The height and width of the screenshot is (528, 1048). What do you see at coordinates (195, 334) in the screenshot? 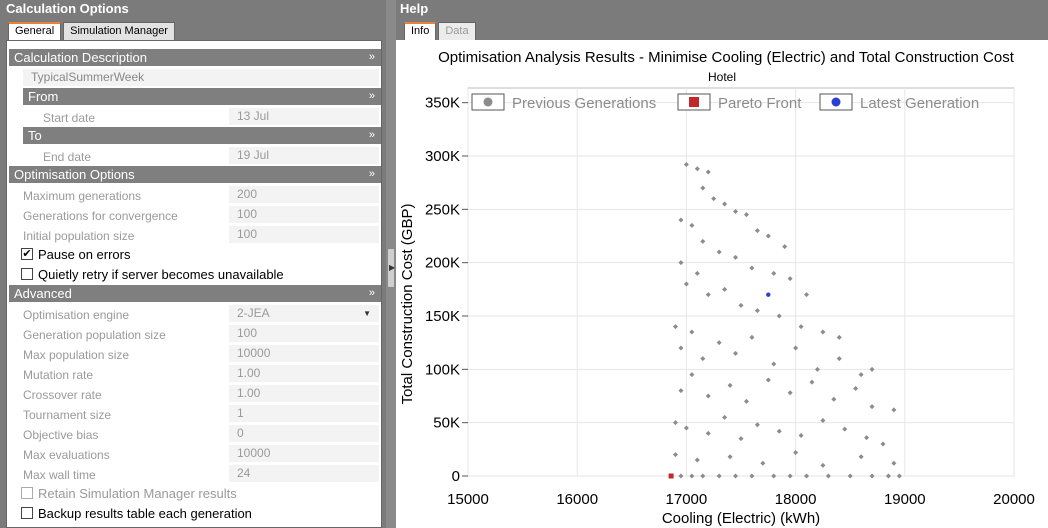
I see `option-row: Generation population size 100` at bounding box center [195, 334].